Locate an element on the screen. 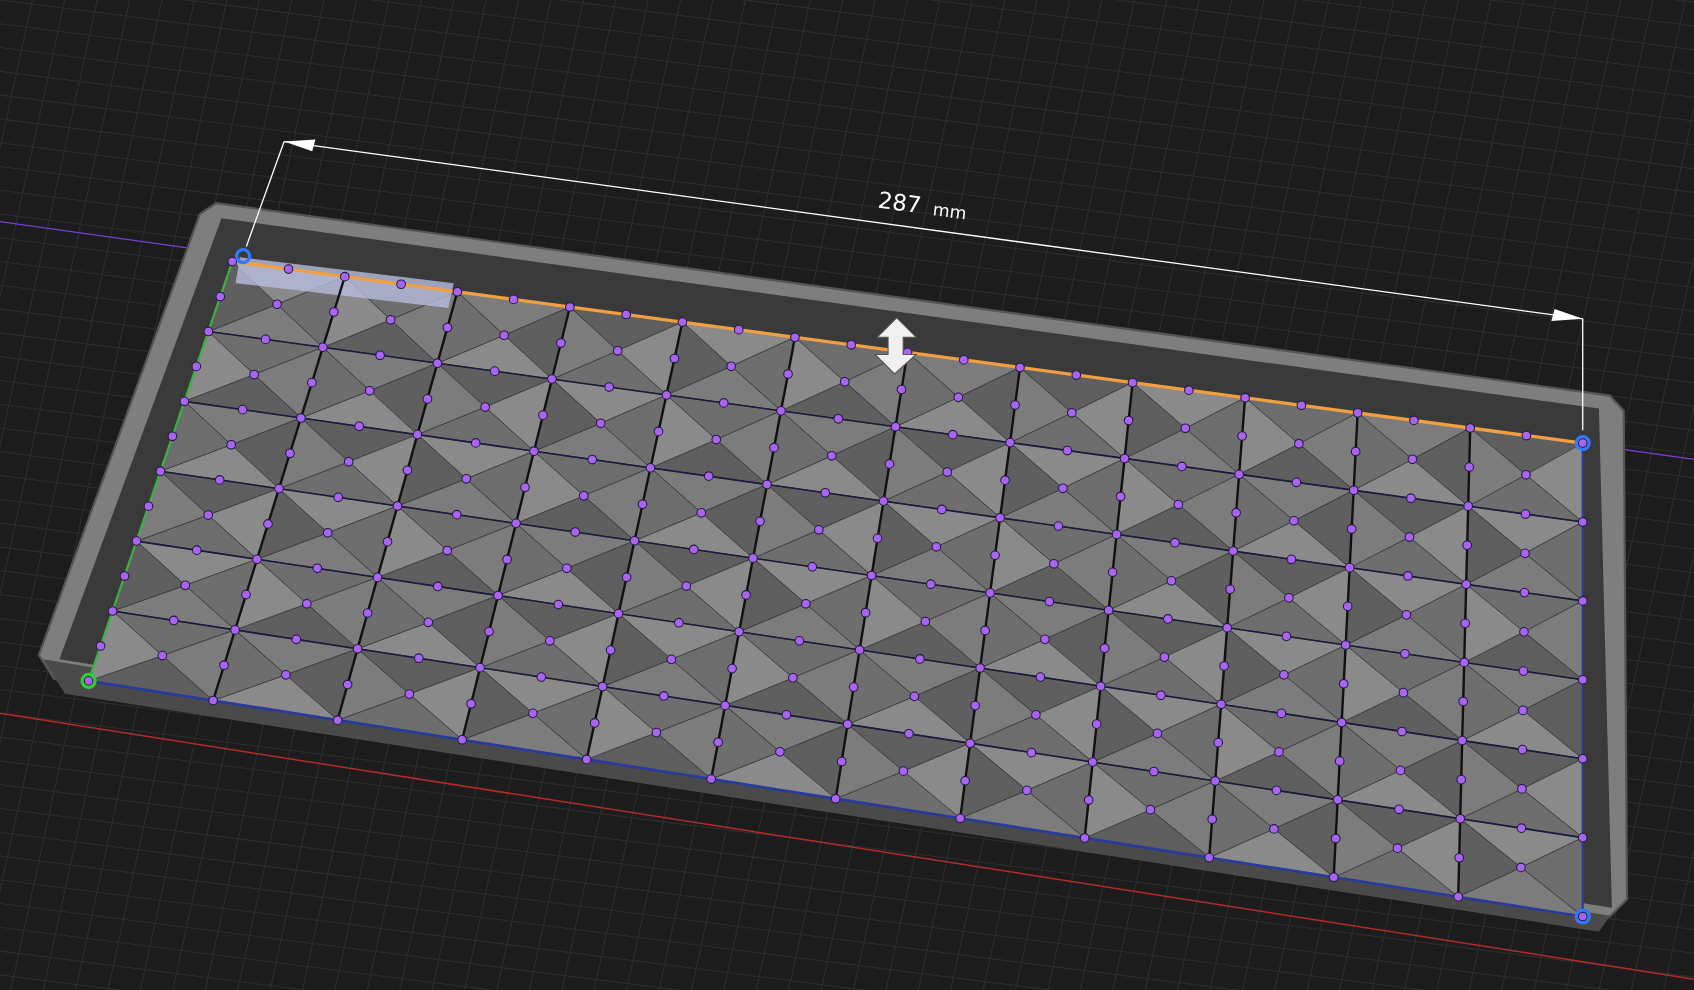 This screenshot has height=990, width=1694. dimension-value: 287 is located at coordinates (899, 202).